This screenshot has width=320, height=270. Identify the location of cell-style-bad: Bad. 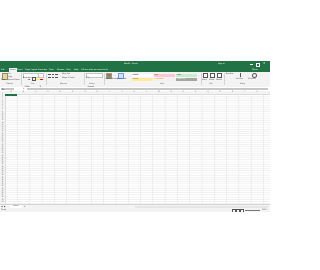
(164, 75).